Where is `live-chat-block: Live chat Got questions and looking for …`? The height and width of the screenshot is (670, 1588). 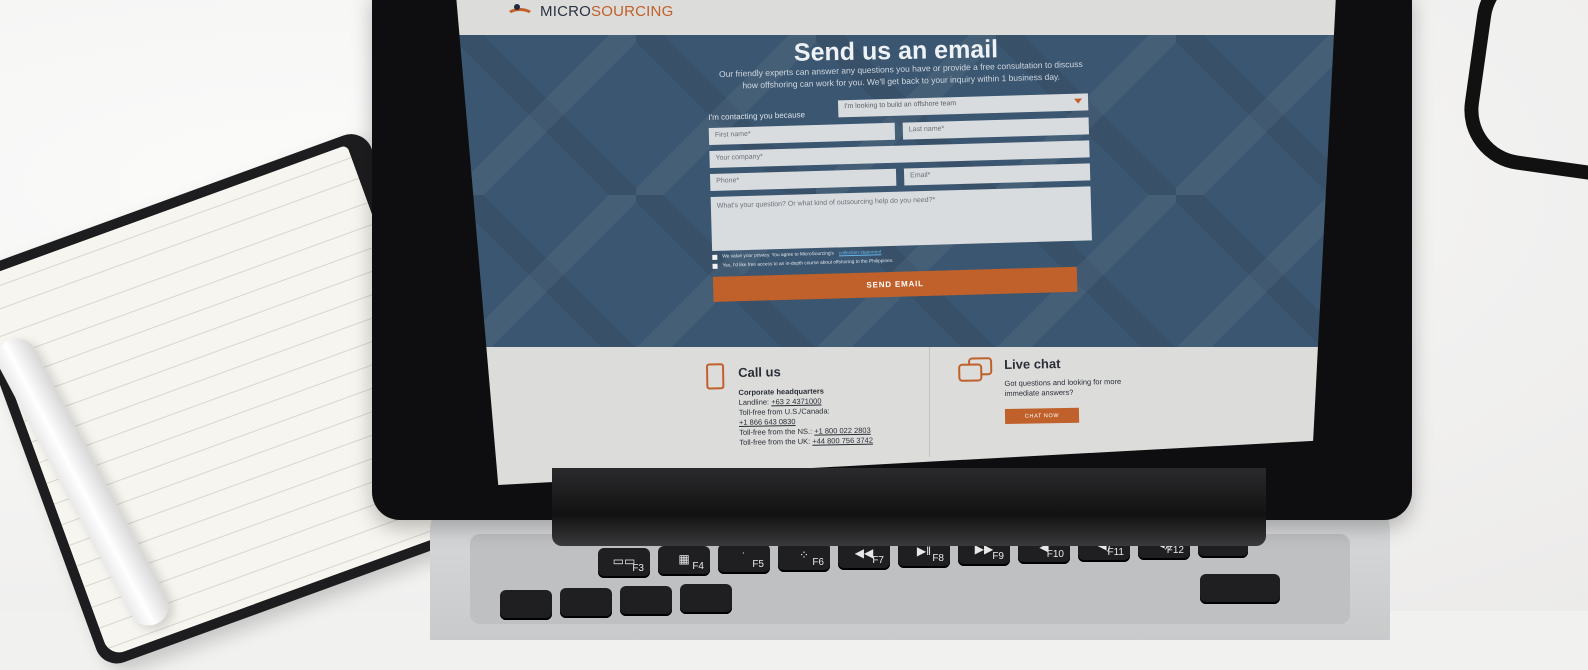 live-chat-block: Live chat Got questions and looking for … is located at coordinates (1069, 389).